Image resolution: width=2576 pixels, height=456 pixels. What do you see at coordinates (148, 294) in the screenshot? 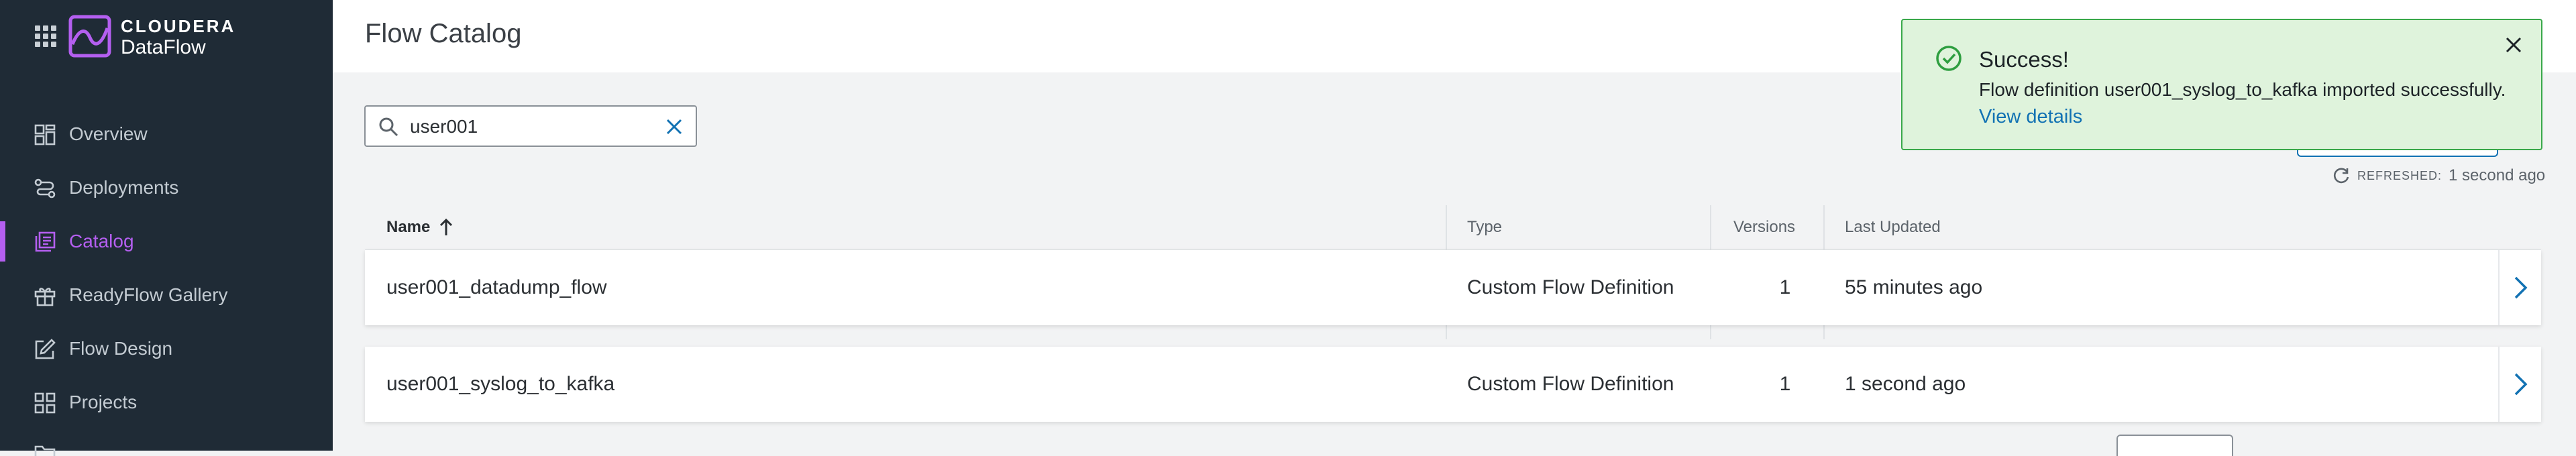
I see `sidebar-item-label: ReadyFlow Gallery` at bounding box center [148, 294].